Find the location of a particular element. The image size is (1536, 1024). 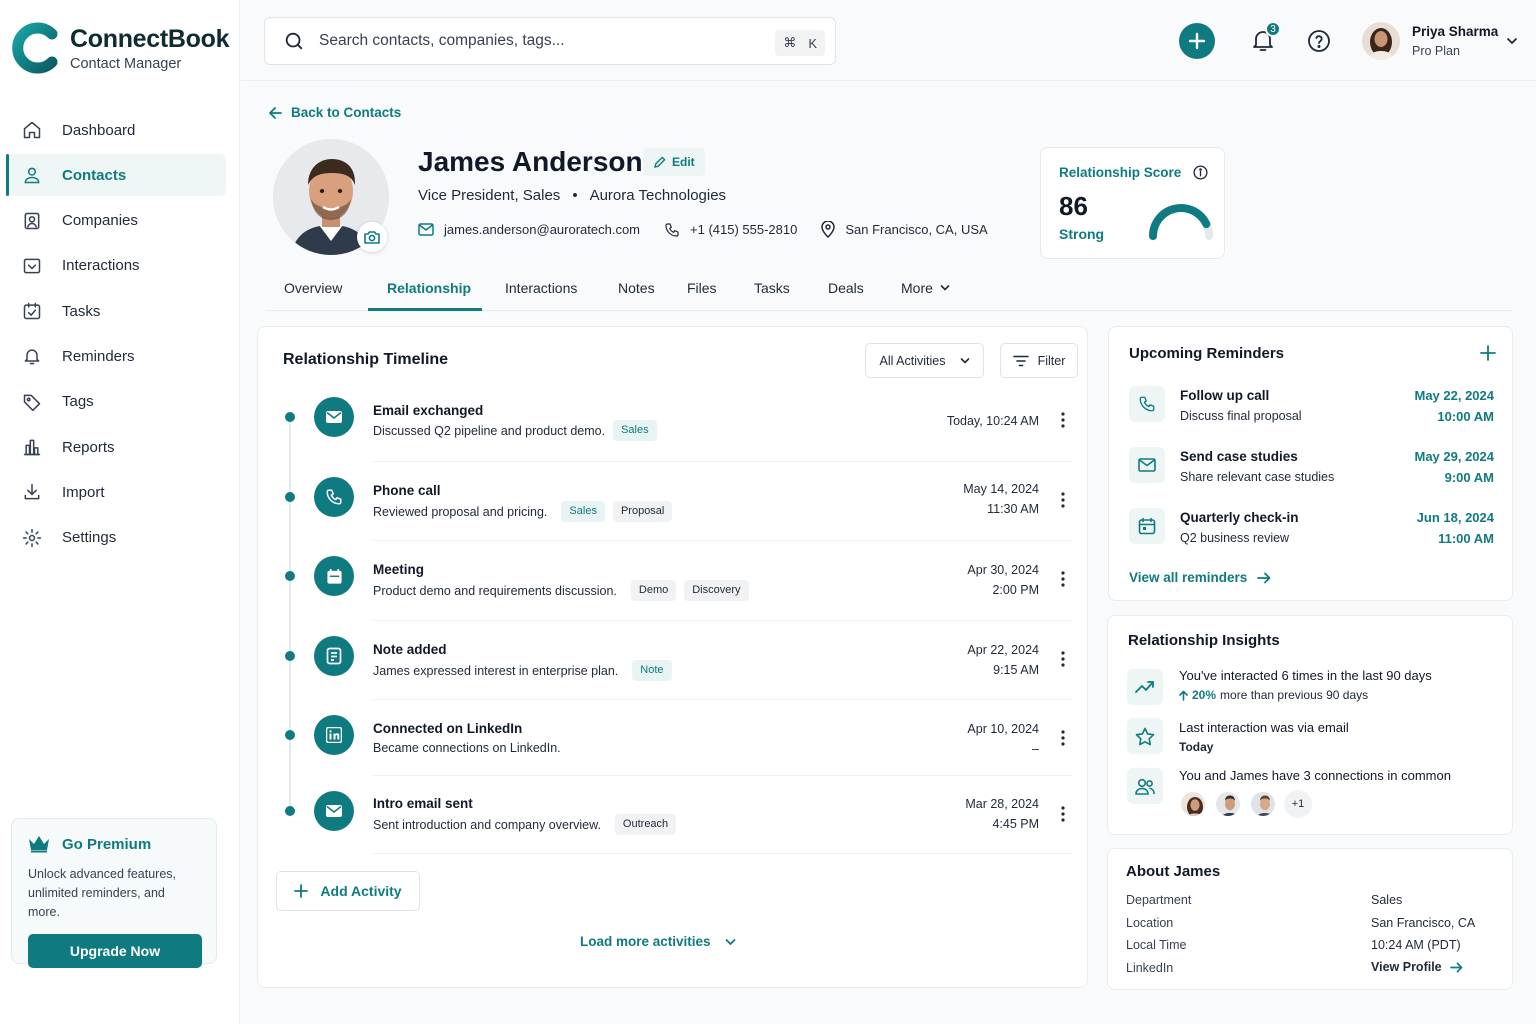

upgrade-button: Upgrade Now is located at coordinates (115, 951).